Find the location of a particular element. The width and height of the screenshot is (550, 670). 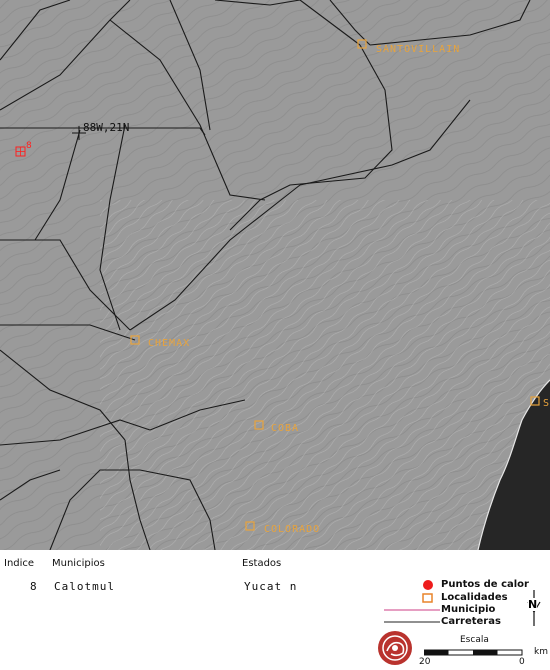

locality-legend-icon is located at coordinates (427, 598).